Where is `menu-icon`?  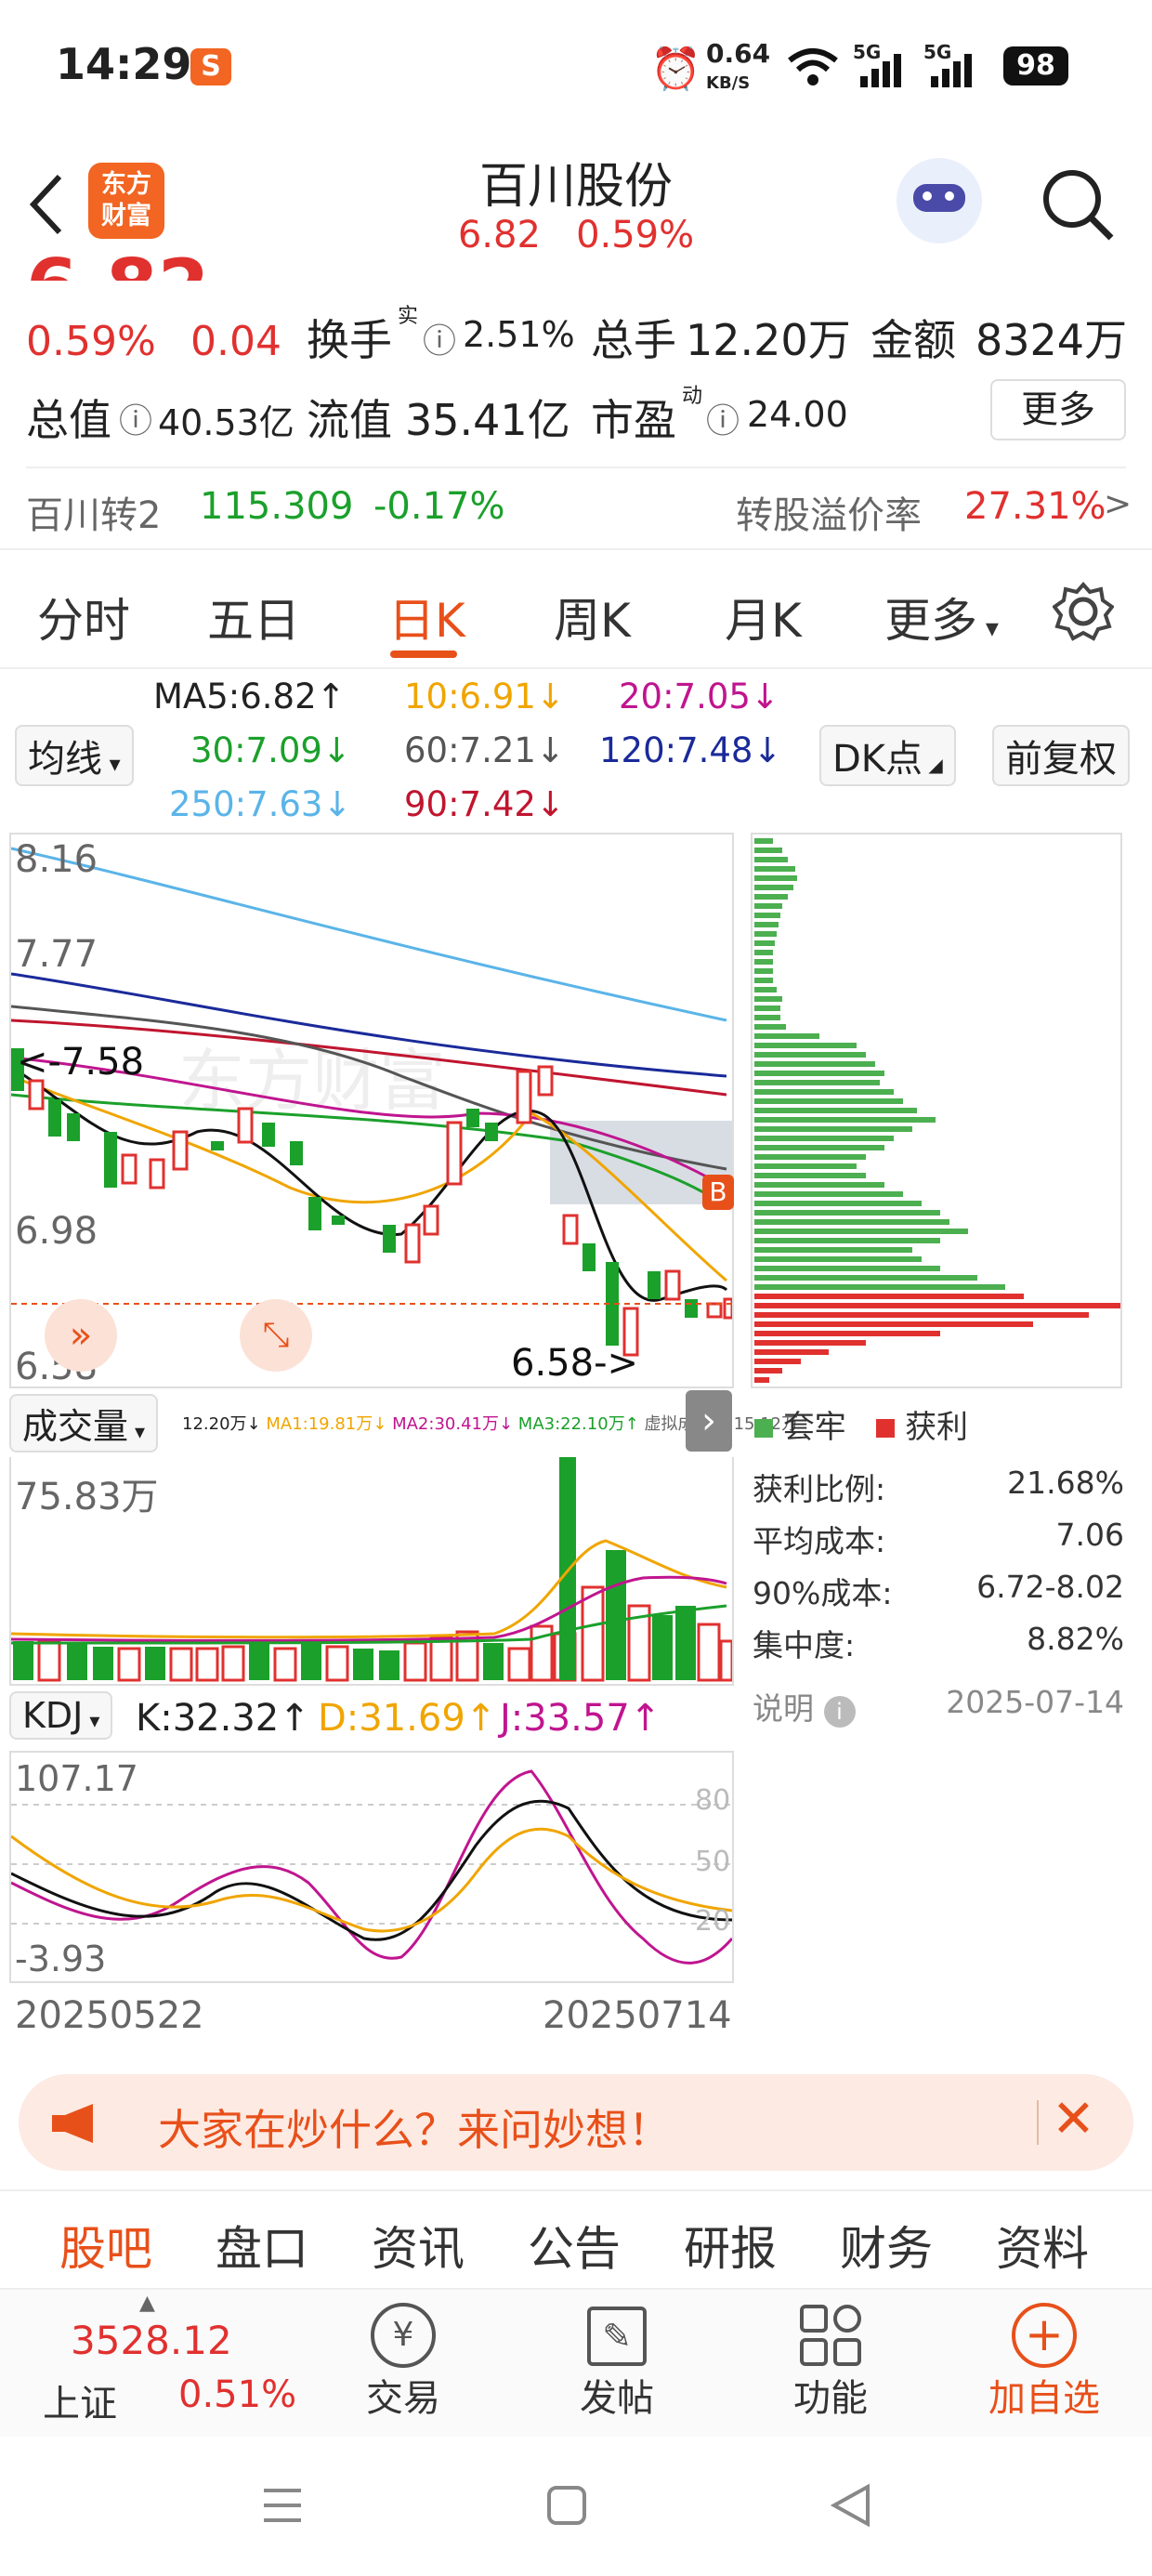
menu-icon is located at coordinates (282, 2505).